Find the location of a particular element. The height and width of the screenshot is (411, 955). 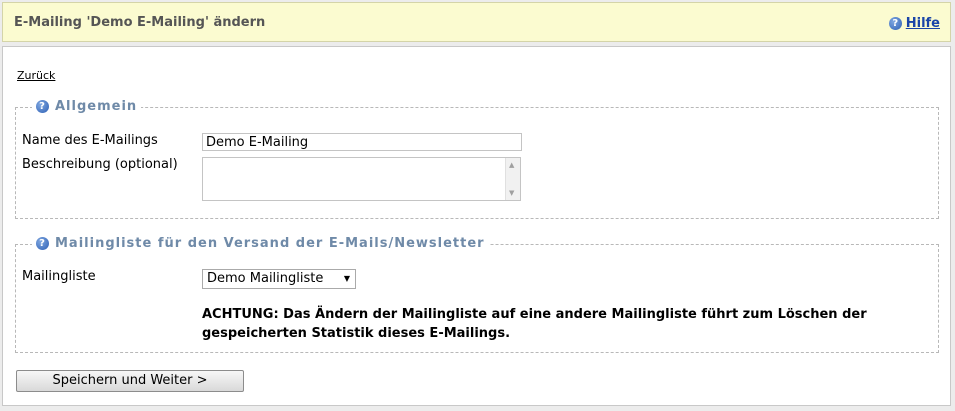

name-input is located at coordinates (362, 142).